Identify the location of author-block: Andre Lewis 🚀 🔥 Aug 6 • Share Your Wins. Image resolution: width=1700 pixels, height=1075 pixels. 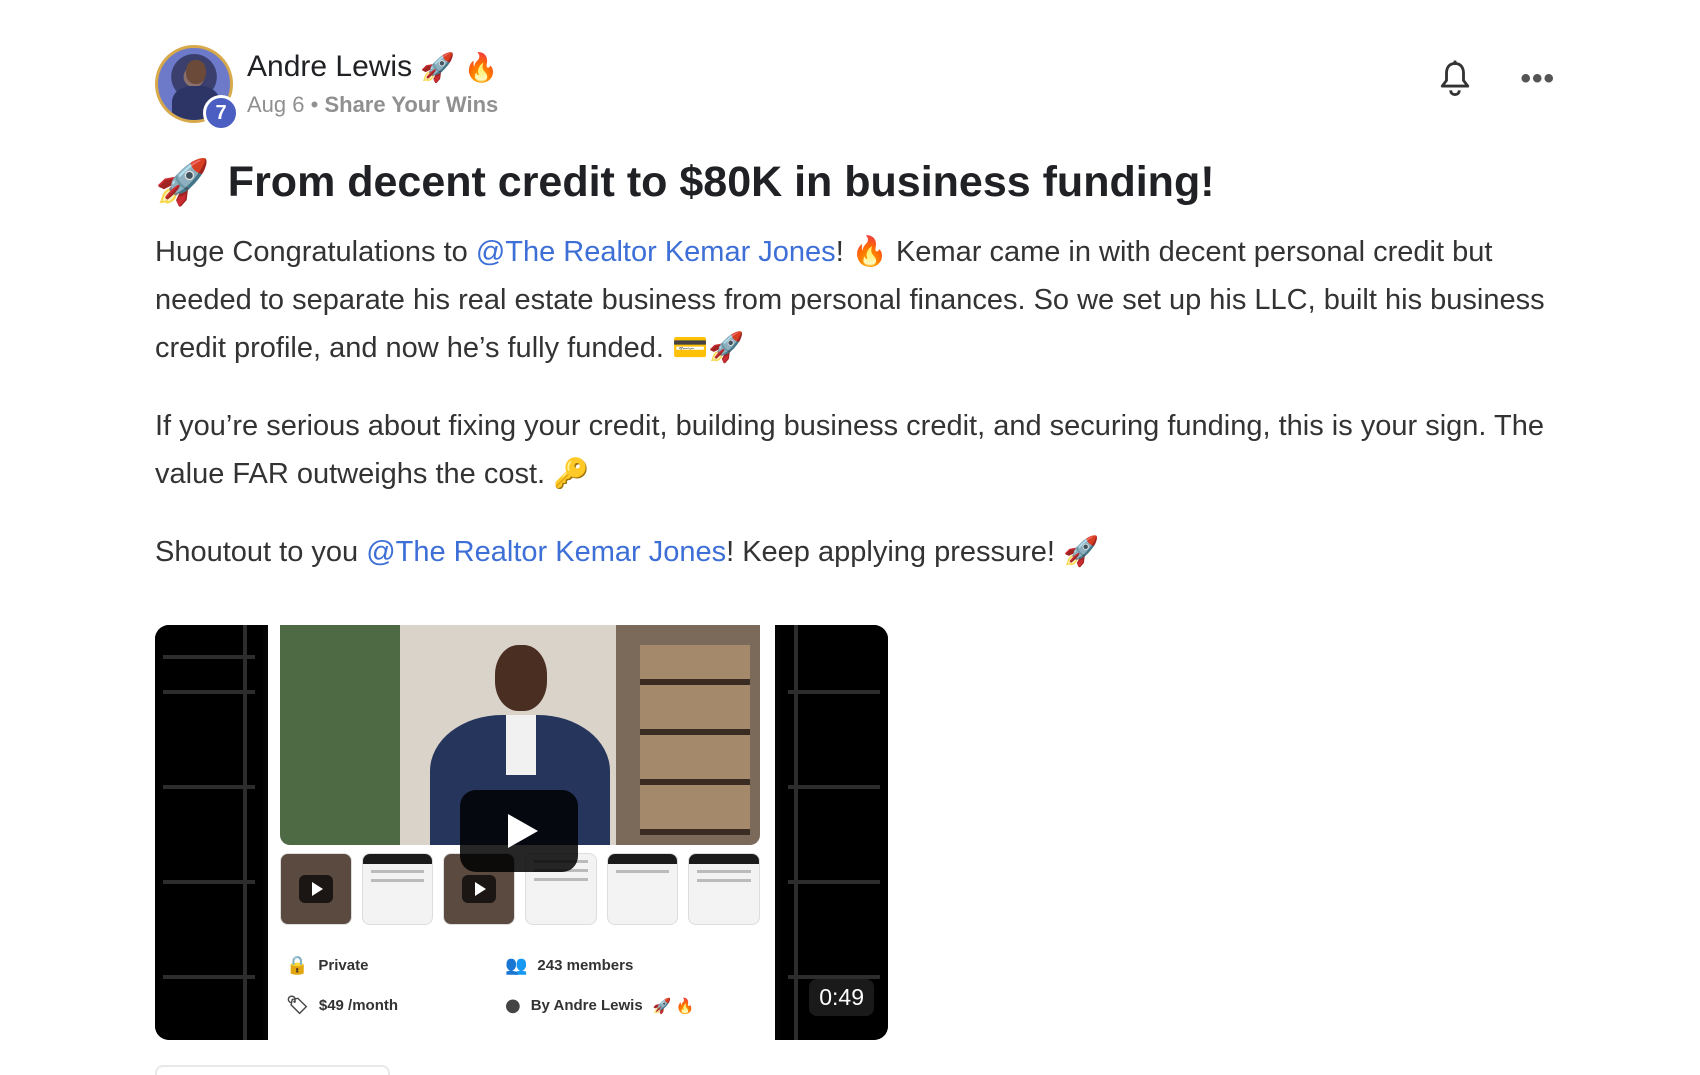
(373, 84).